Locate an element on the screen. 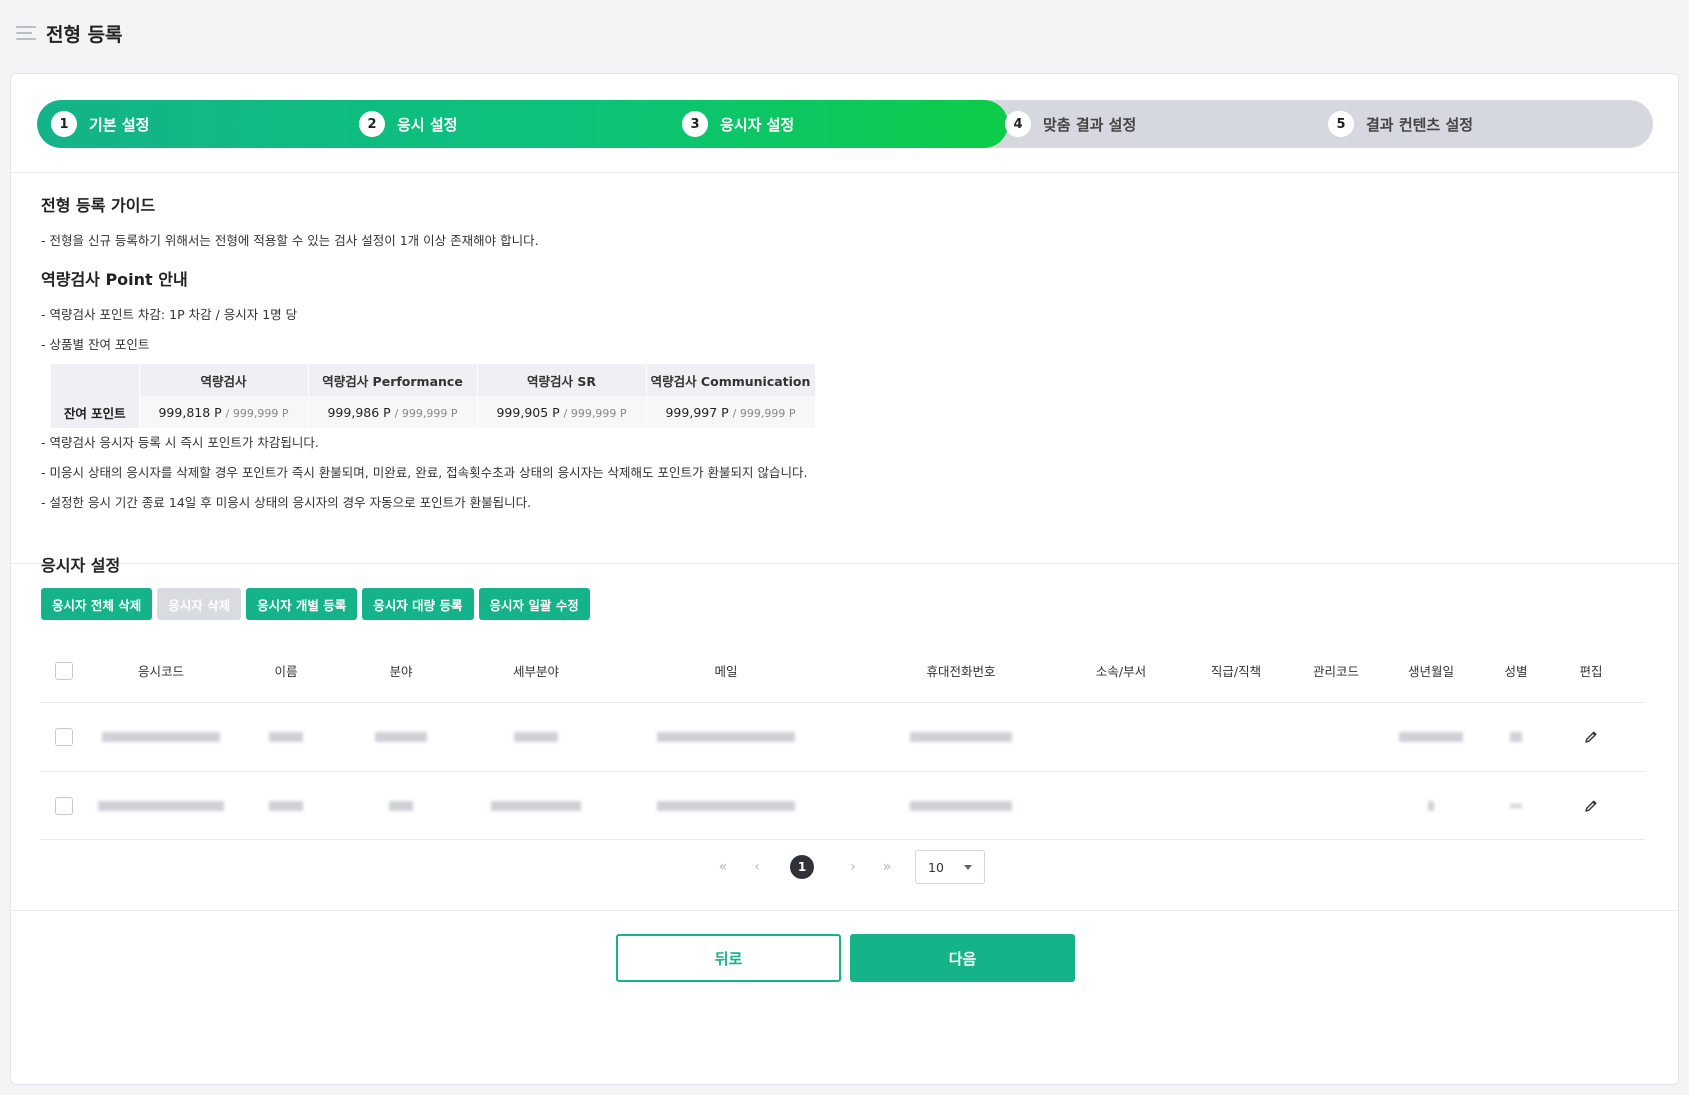  points-value: 999,905 P is located at coordinates (528, 412).